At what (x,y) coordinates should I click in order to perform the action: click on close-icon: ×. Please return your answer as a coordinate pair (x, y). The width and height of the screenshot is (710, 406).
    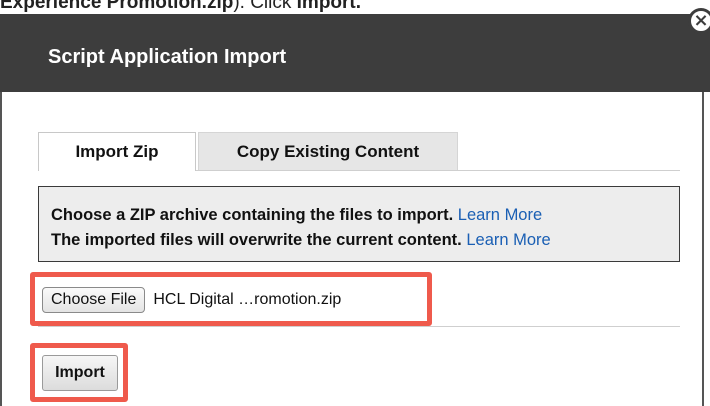
    Looking at the image, I should click on (699, 21).